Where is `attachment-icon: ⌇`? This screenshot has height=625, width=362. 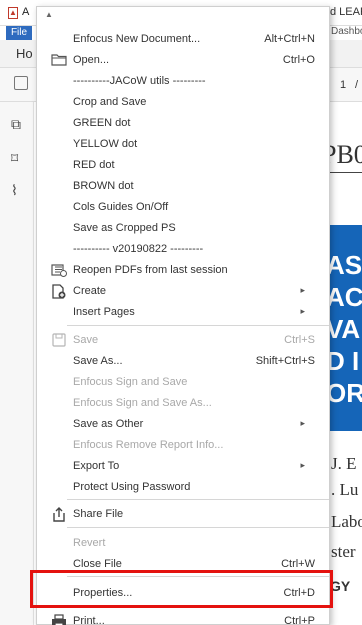 attachment-icon: ⌇ is located at coordinates (18, 190).